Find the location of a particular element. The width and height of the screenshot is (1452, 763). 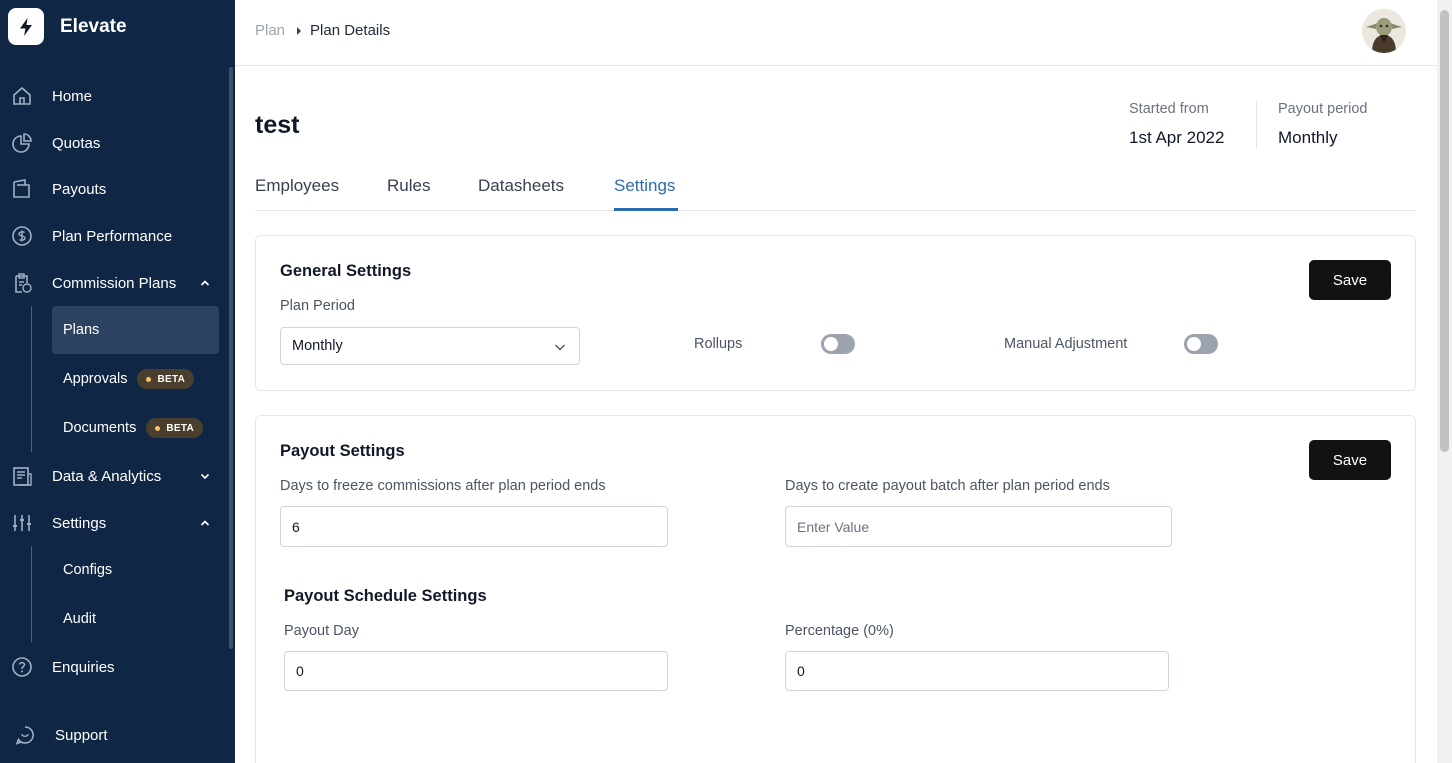

sidebar-item-data-analytics: Data & Analytics is located at coordinates (111, 476).